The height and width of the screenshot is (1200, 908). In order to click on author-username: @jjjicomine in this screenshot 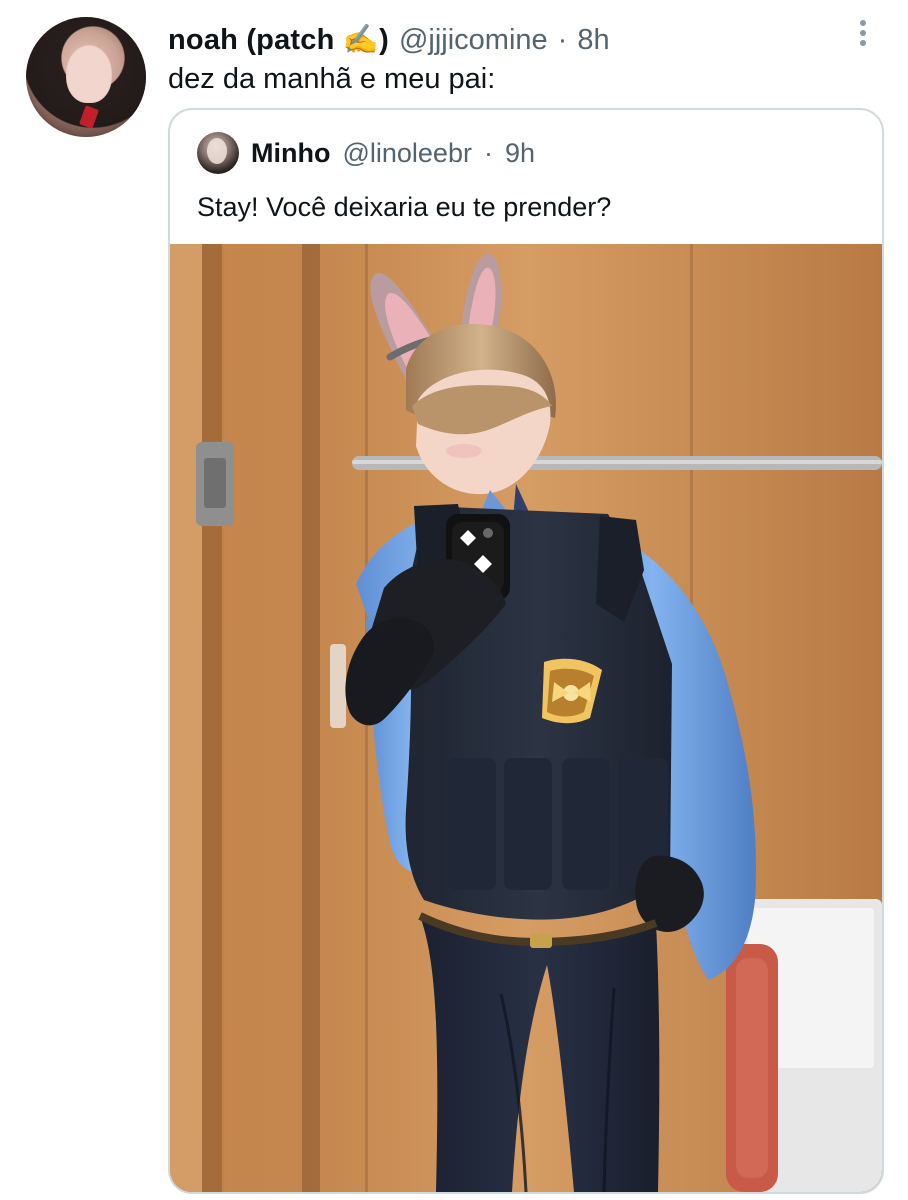, I will do `click(473, 40)`.